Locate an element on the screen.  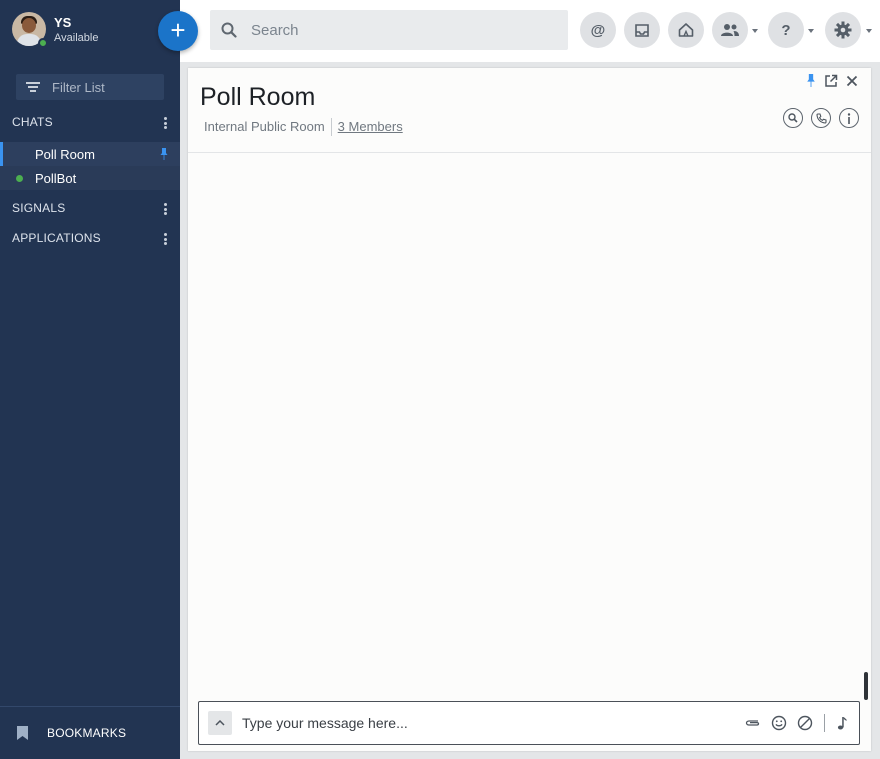
bookmark-icon is located at coordinates (22, 733).